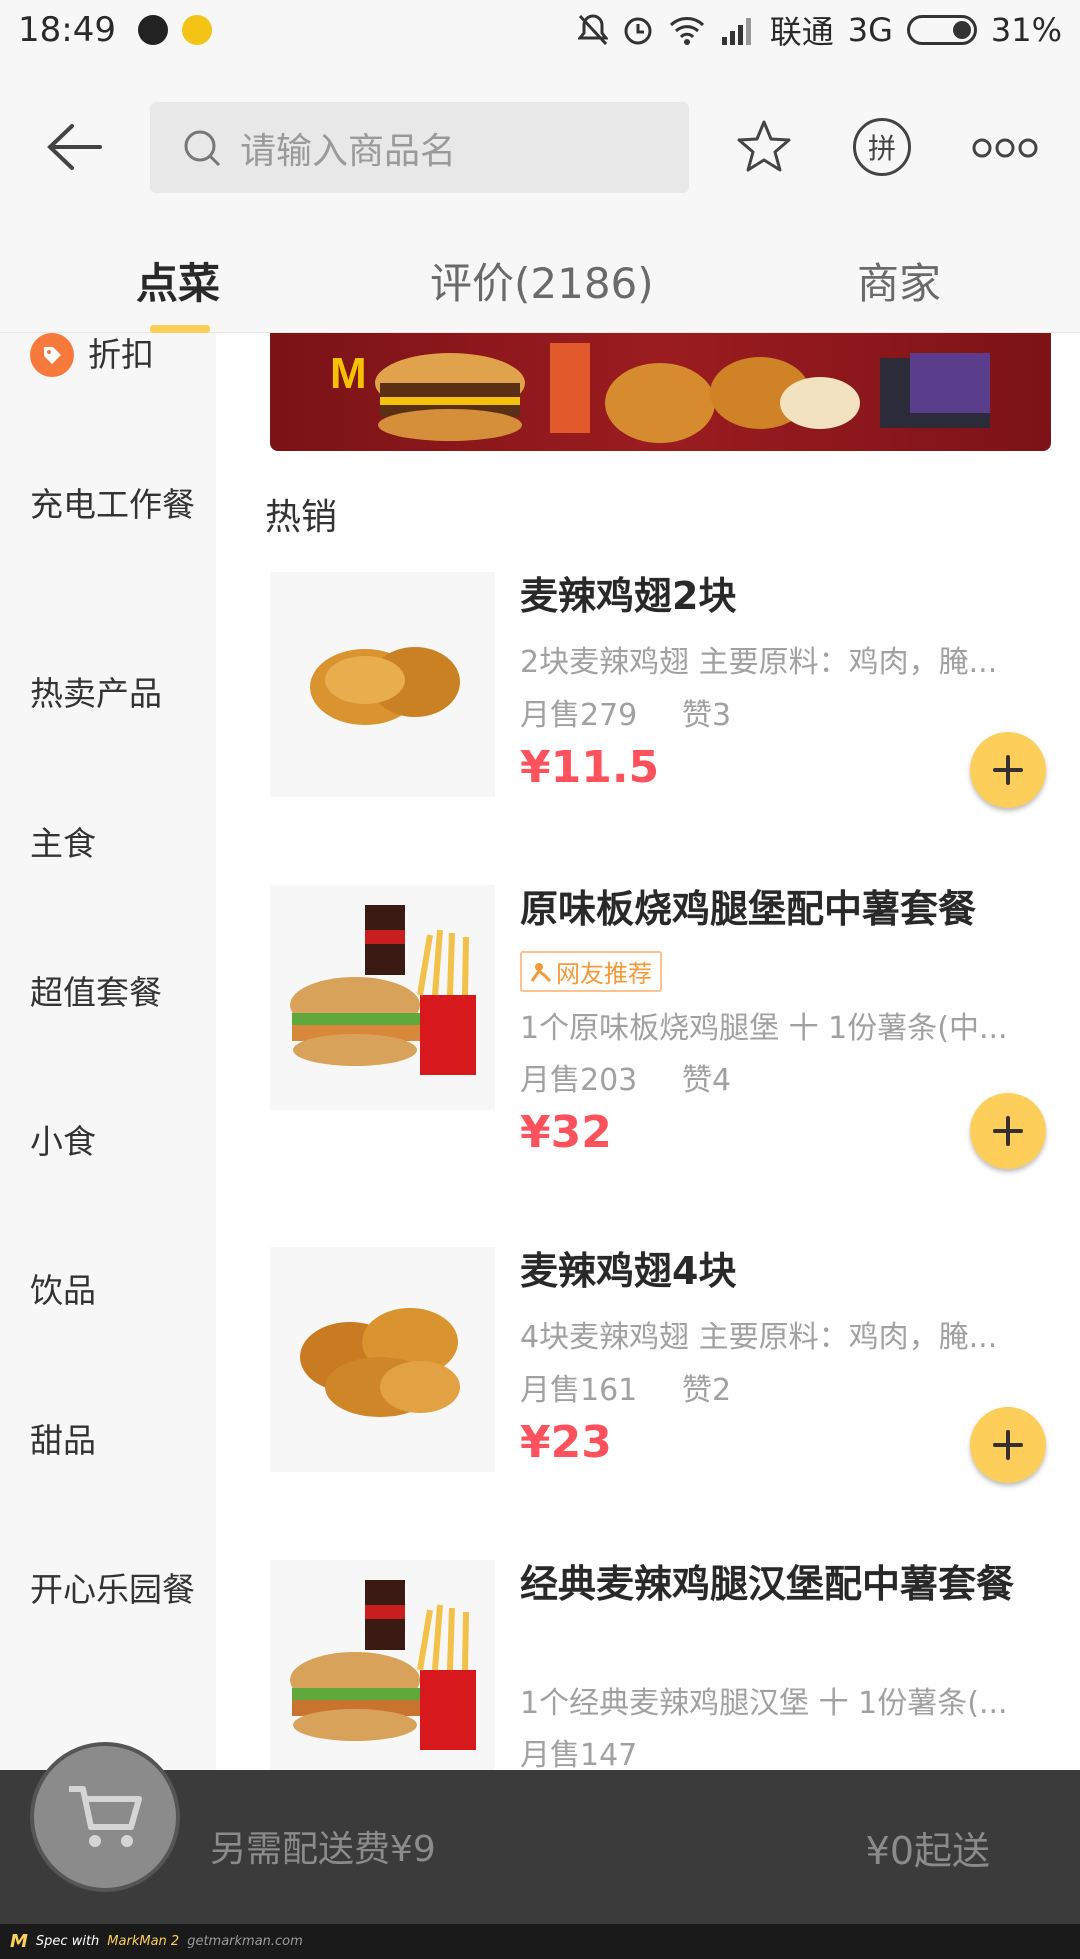  I want to click on alarm-icon, so click(638, 31).